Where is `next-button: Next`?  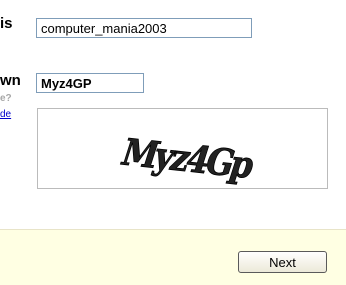 next-button: Next is located at coordinates (282, 262).